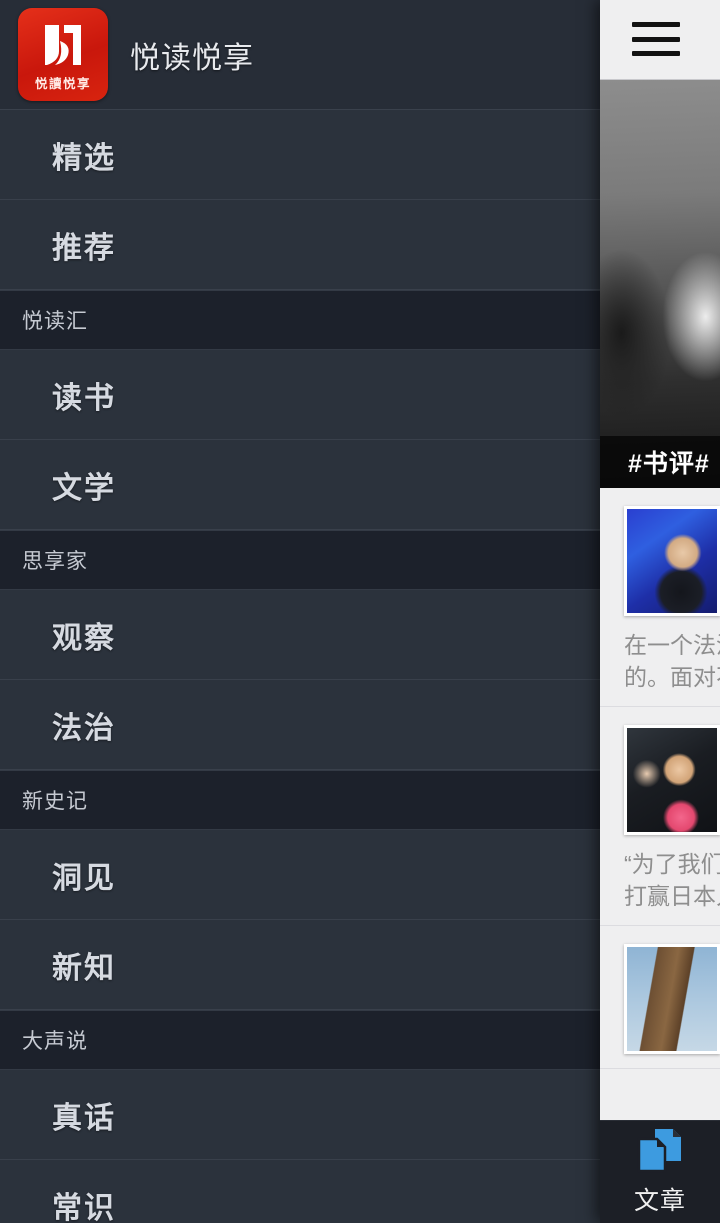 The height and width of the screenshot is (1223, 720). Describe the element at coordinates (300, 560) in the screenshot. I see `nav-group-5: 思享家` at that location.